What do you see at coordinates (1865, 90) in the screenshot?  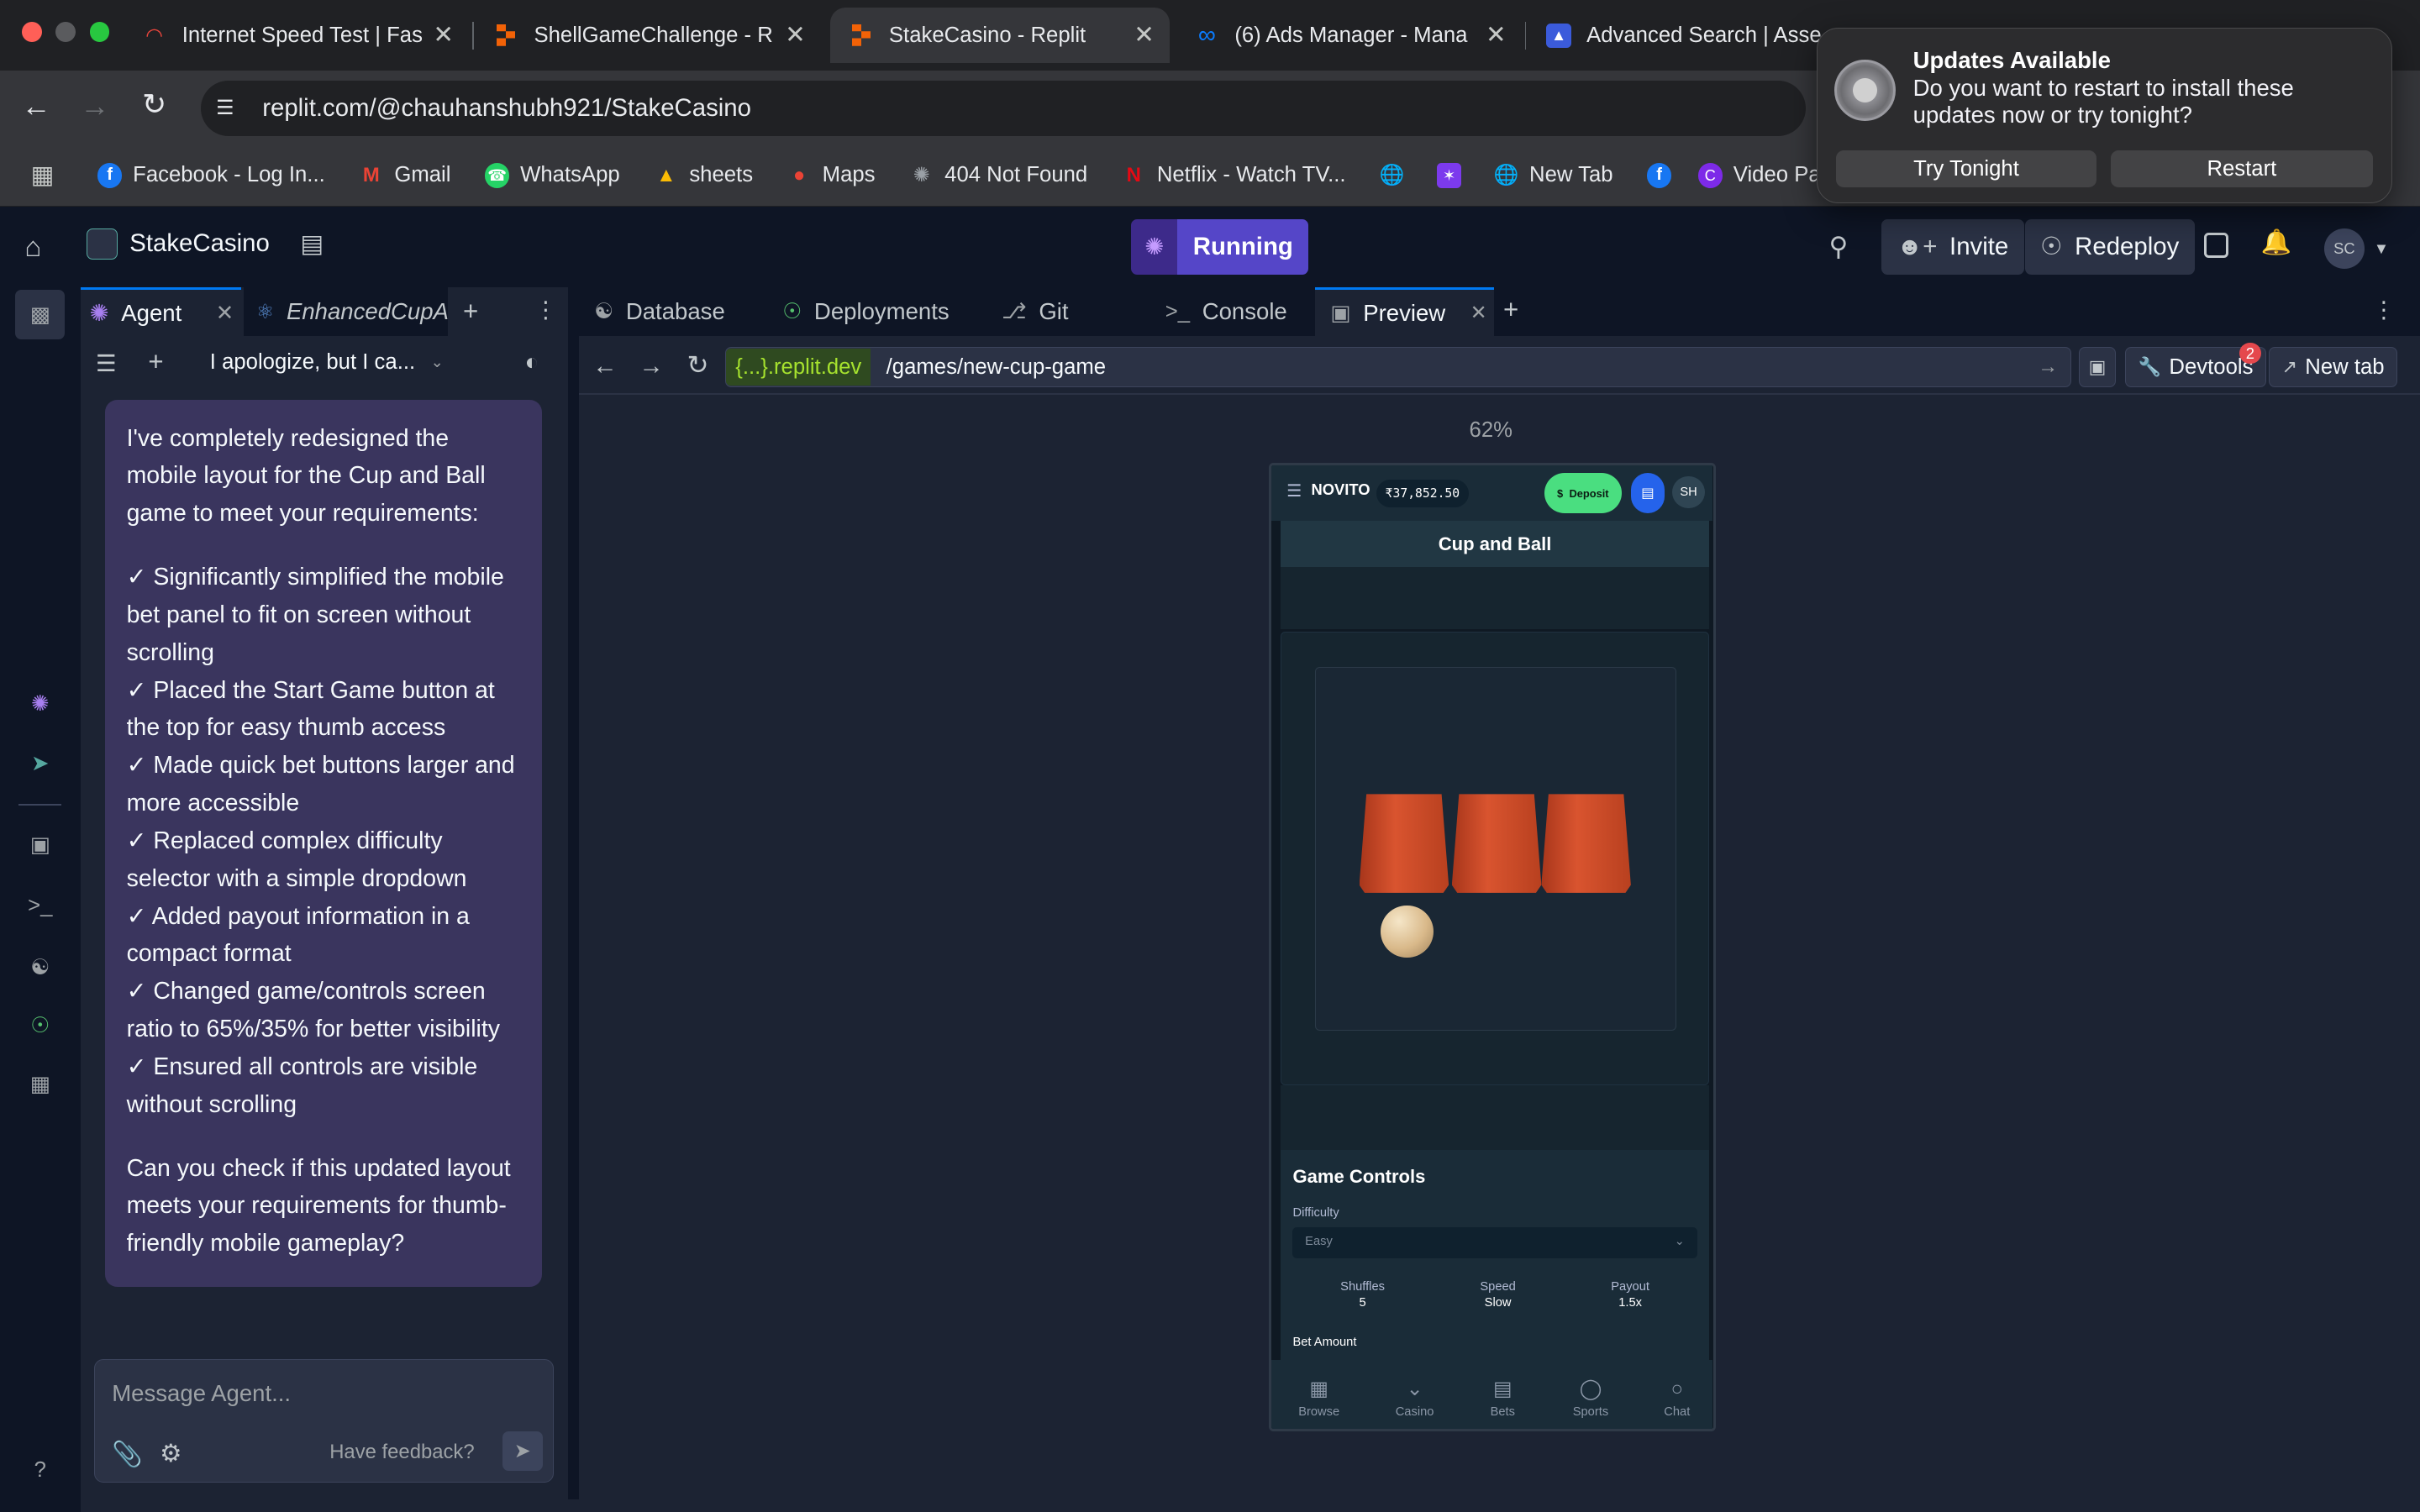 I see `settings-gear-icon` at bounding box center [1865, 90].